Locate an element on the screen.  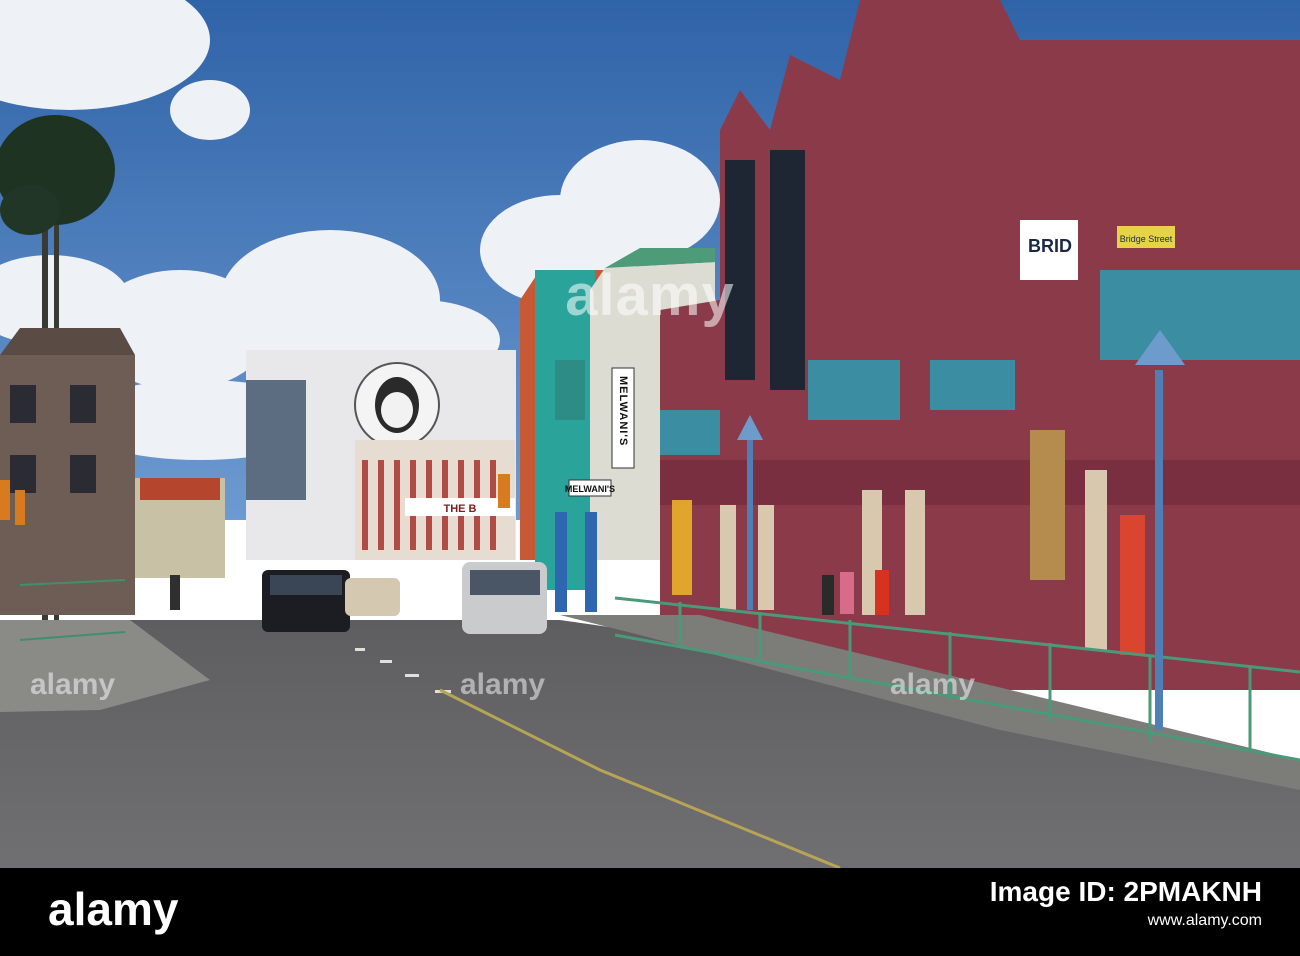
black-suv is located at coordinates (306, 601).